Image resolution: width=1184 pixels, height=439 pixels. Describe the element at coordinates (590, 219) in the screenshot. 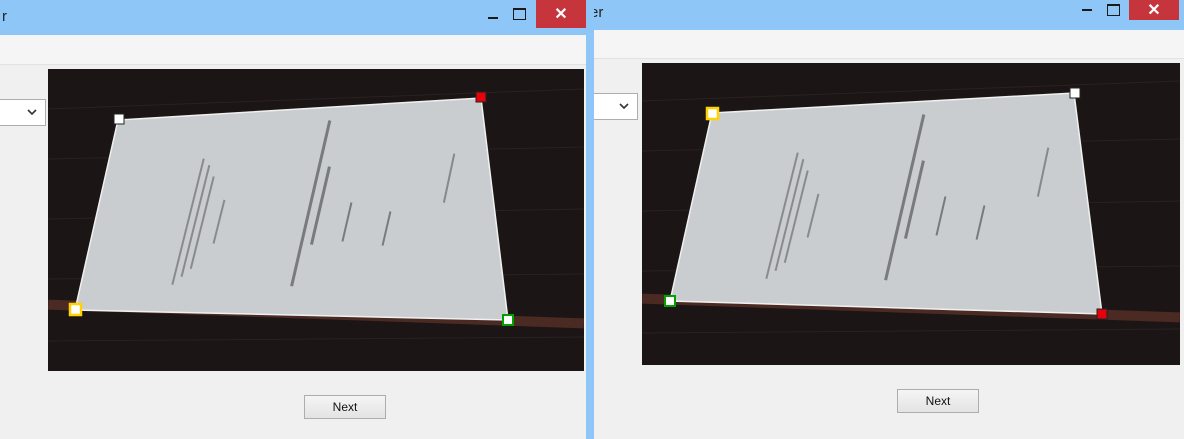

I see `window-divider` at that location.